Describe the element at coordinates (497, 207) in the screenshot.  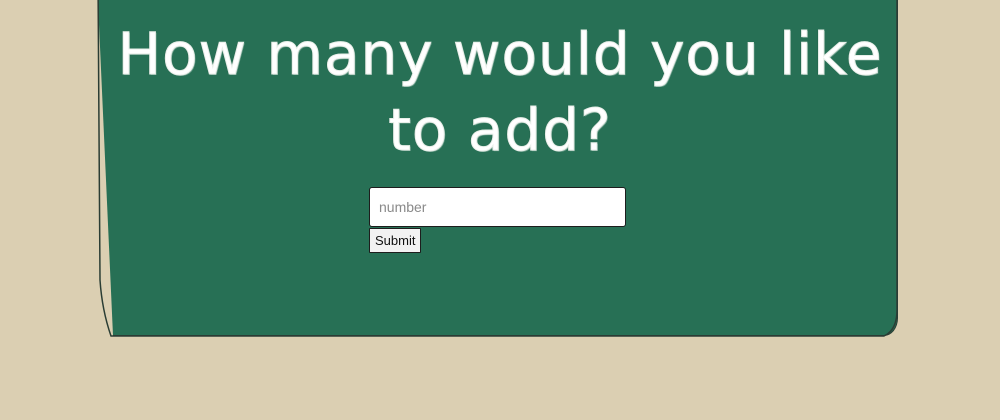
I see `number-input` at that location.